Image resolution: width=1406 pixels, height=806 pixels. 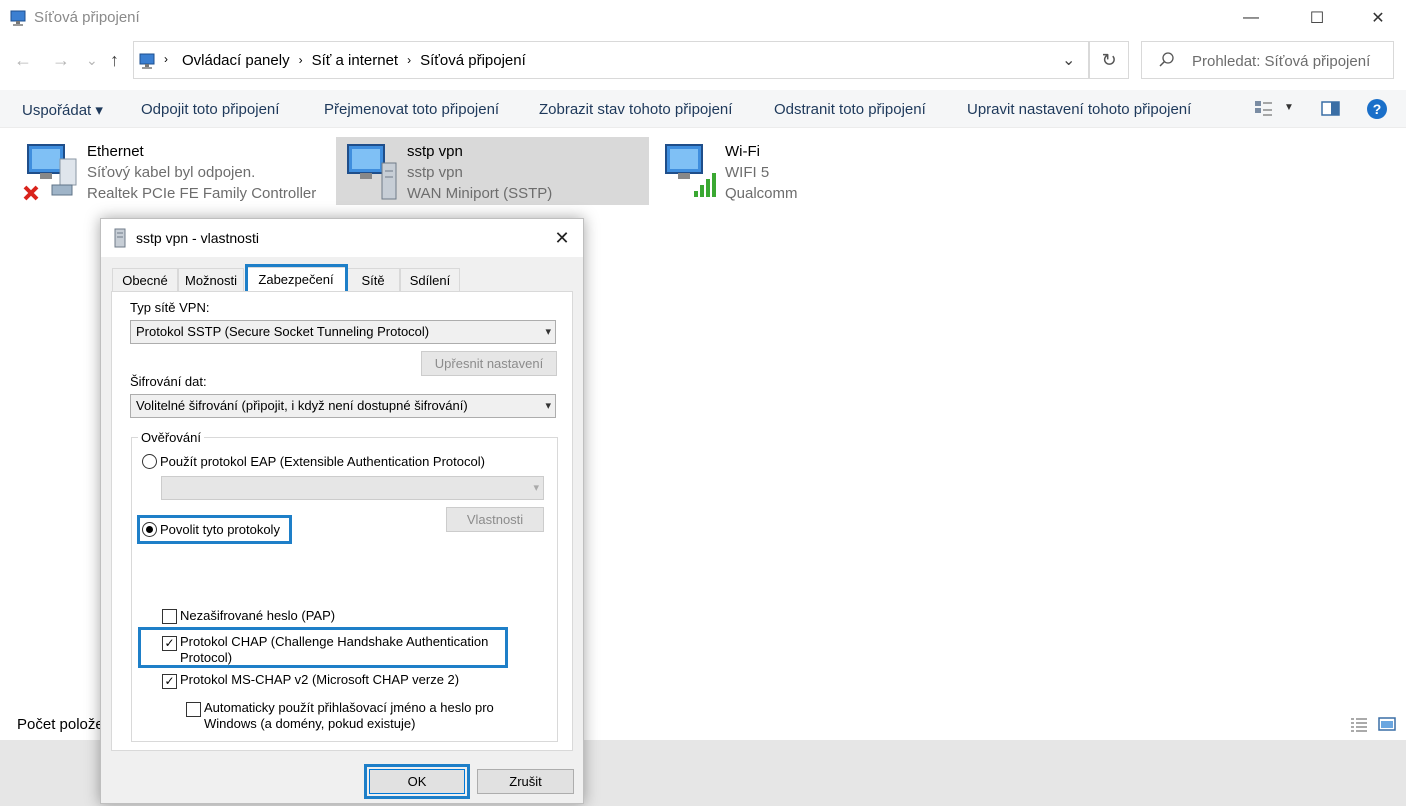 What do you see at coordinates (168, 381) in the screenshot?
I see `encryption-label: Šifrování dat:` at bounding box center [168, 381].